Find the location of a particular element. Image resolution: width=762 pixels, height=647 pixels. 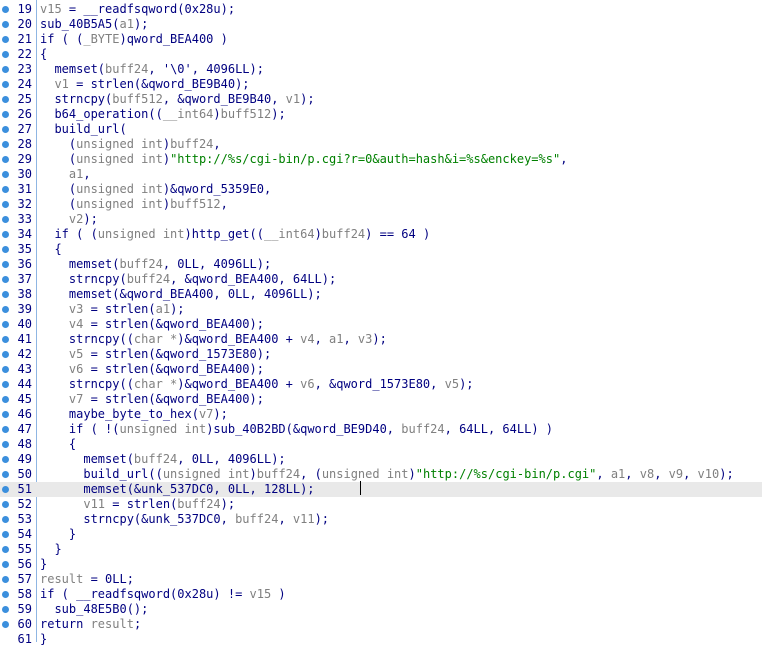

code-line: 39 v3 = strlen(a1); is located at coordinates (381, 309).